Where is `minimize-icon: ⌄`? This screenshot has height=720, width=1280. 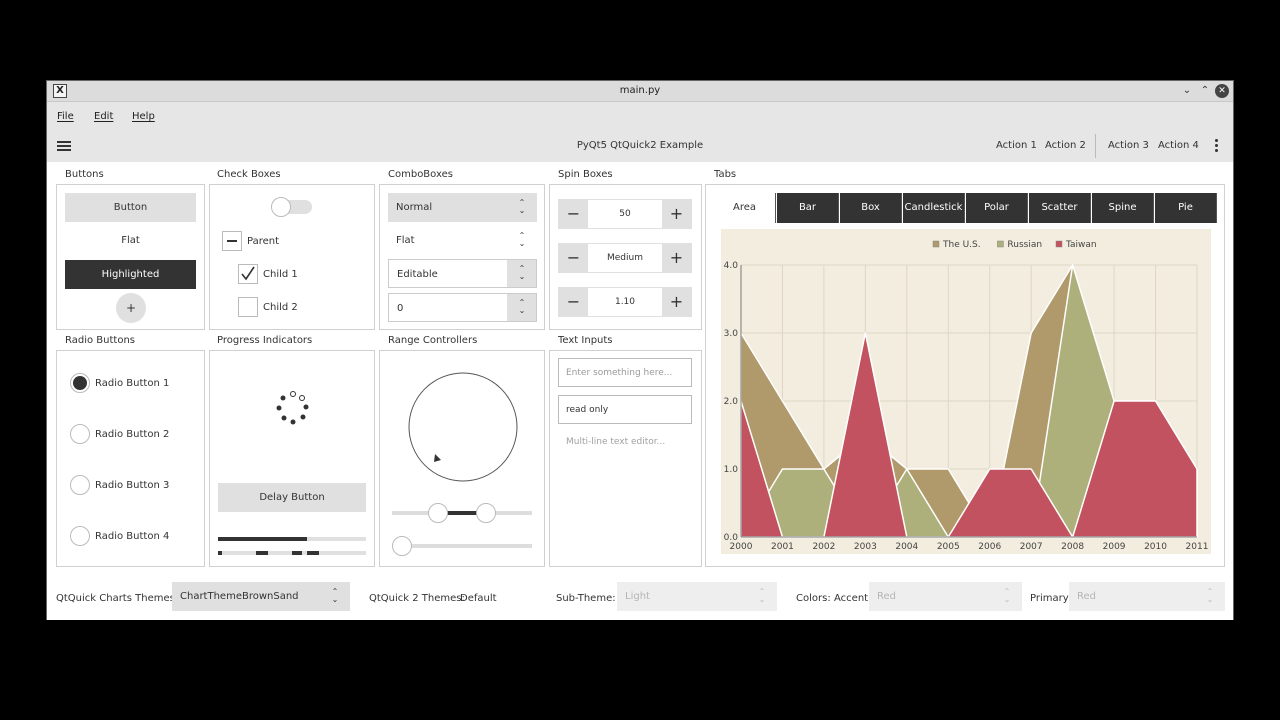 minimize-icon: ⌄ is located at coordinates (1187, 91).